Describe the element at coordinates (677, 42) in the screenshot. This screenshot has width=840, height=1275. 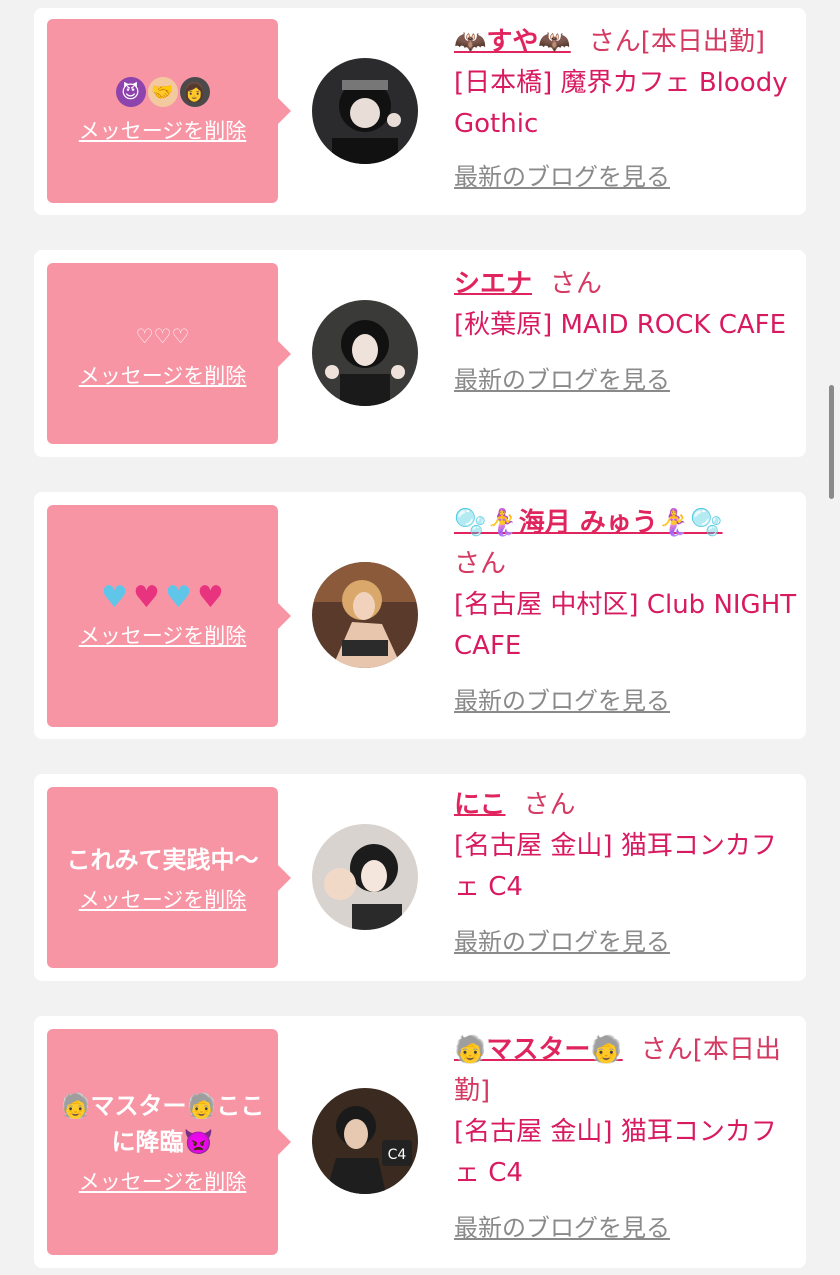
I see `cast-suffix: さん[本日出勤]` at that location.